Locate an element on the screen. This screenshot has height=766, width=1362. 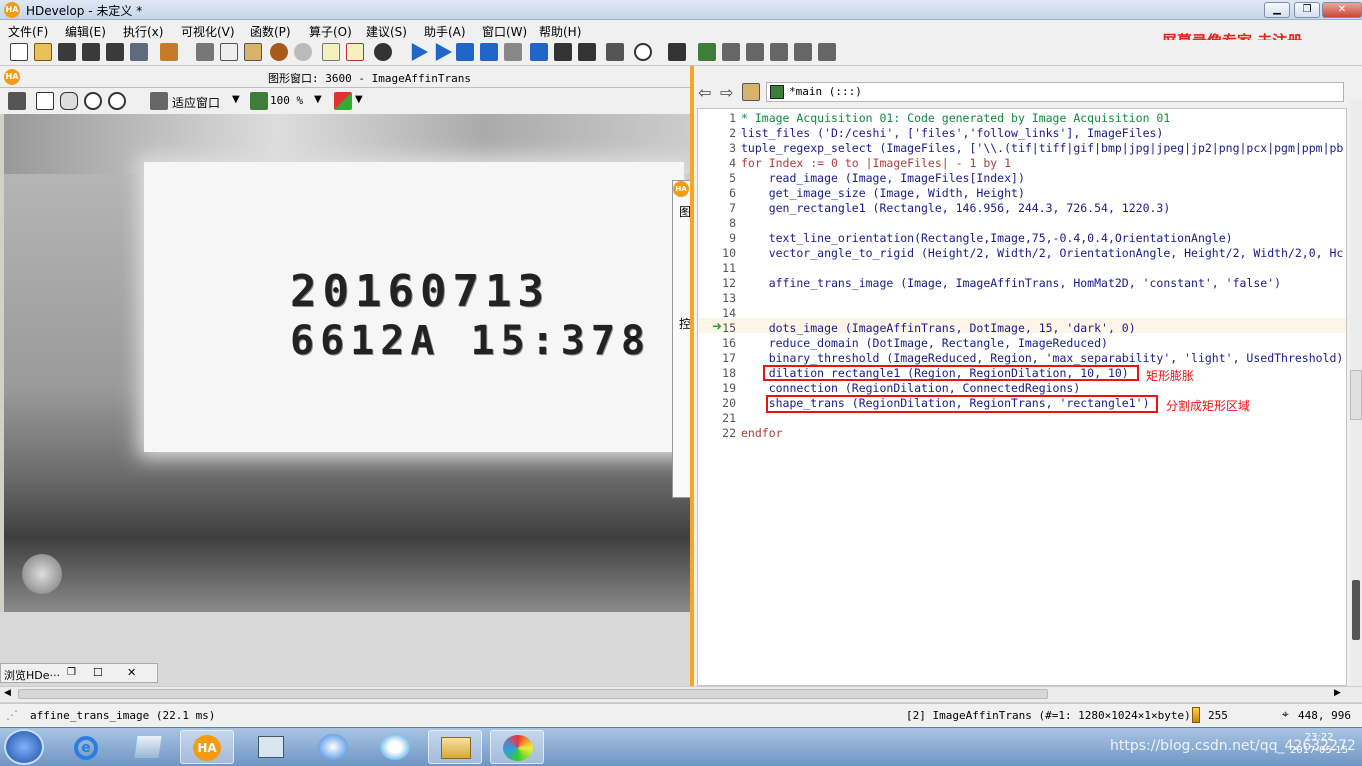
insert-code-icon is located at coordinates (331, 52).